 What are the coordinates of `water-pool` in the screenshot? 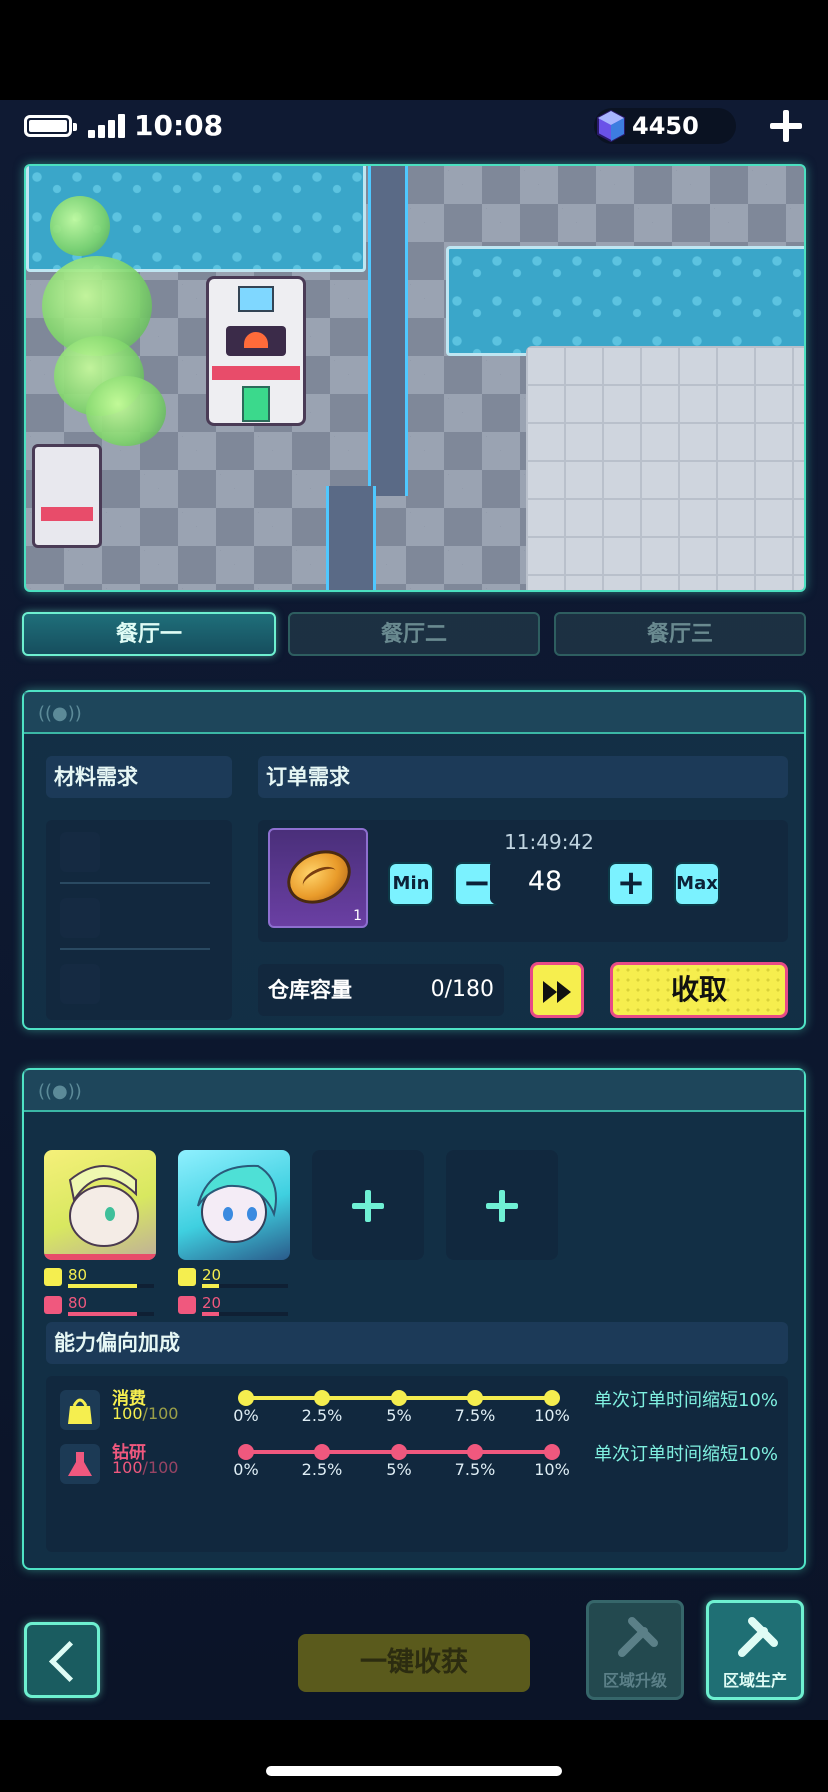 It's located at (625, 301).